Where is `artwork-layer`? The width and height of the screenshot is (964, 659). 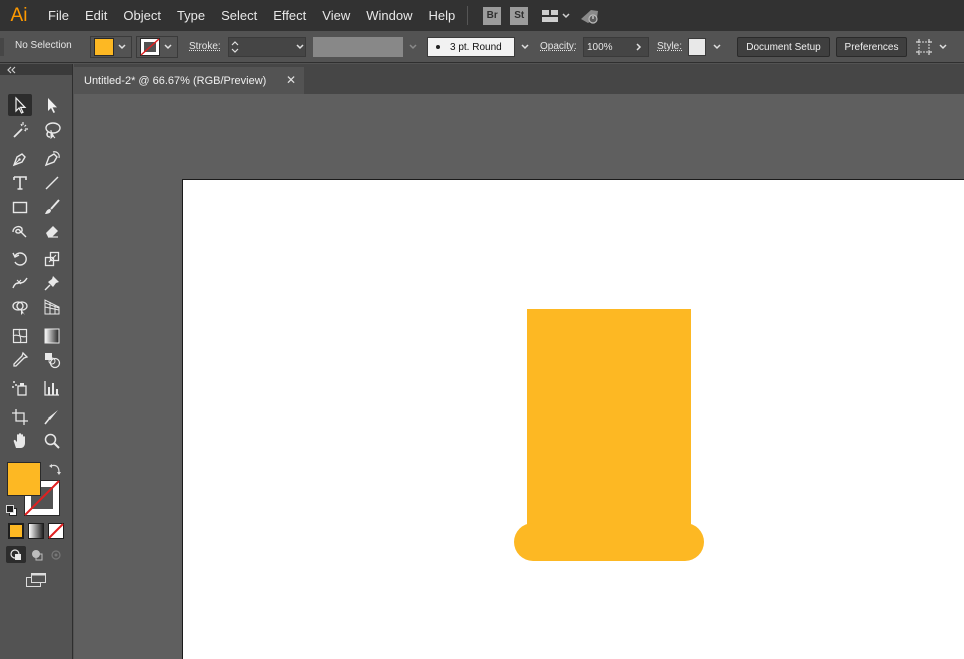 artwork-layer is located at coordinates (609, 435).